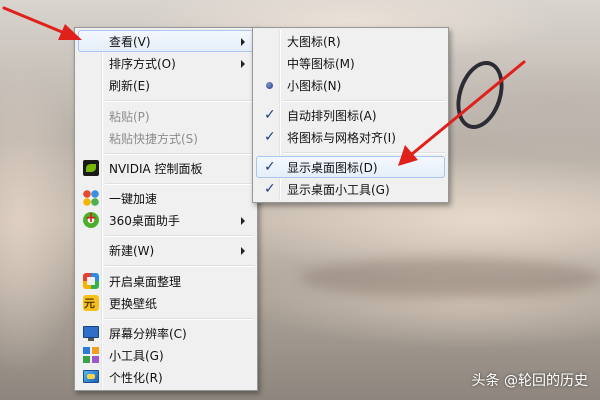 Image resolution: width=600 pixels, height=400 pixels. I want to click on menu-item-label: 排序方式(O), so click(142, 63).